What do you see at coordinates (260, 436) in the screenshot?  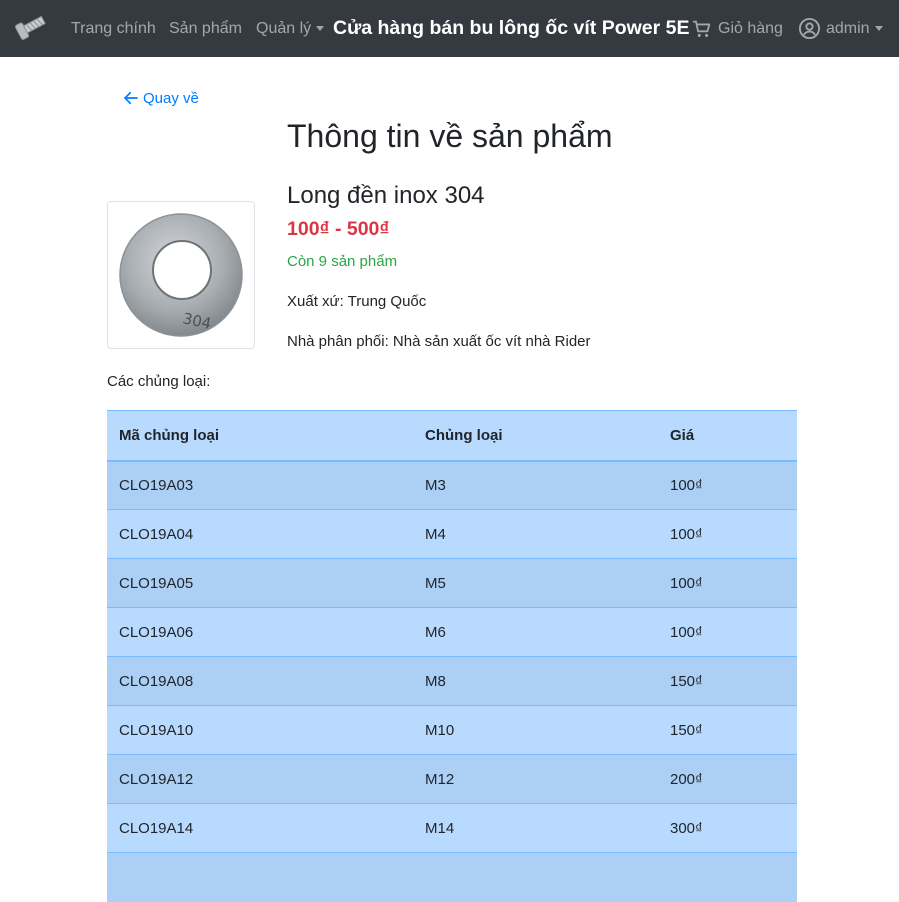 I see `header-variant-code: Mã chủng loại` at bounding box center [260, 436].